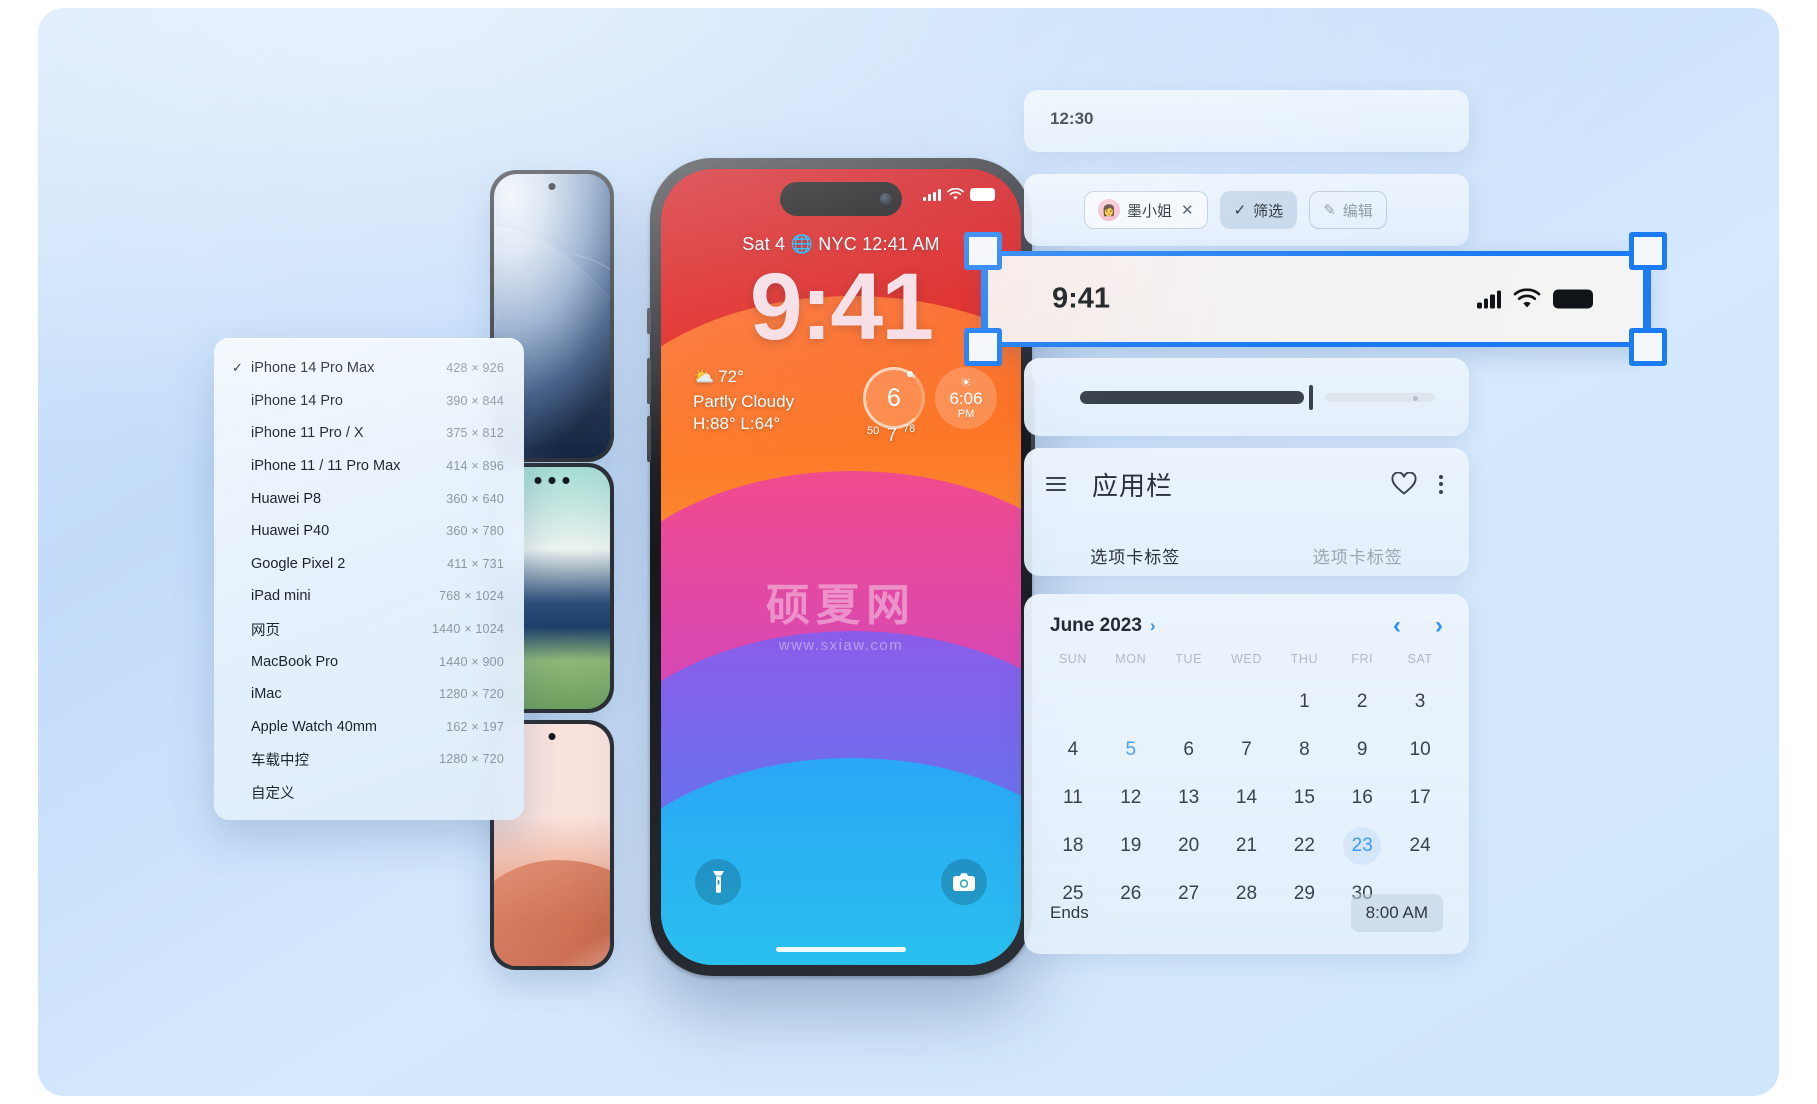 This screenshot has width=1817, height=1104. Describe the element at coordinates (1348, 210) in the screenshot. I see `chip-edit: ✎ 编辑` at that location.